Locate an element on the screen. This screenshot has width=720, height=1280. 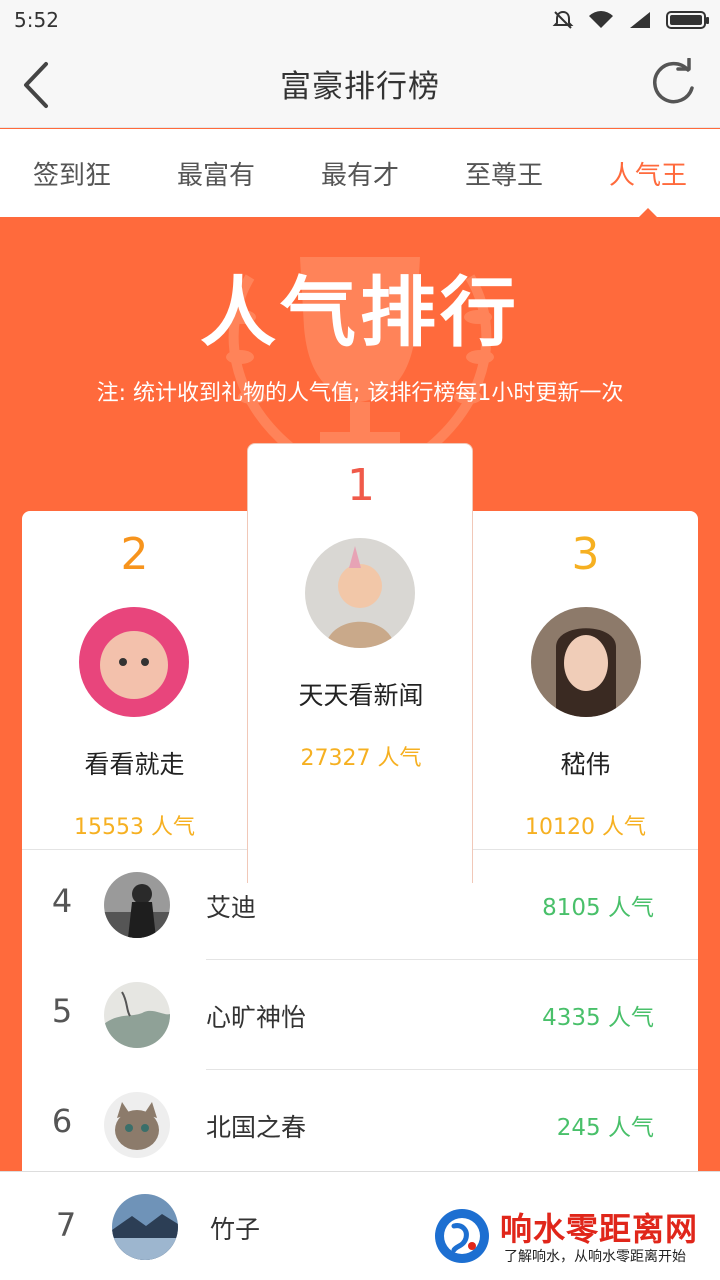
user-name: 心旷神怡 is located at coordinates (256, 1017).